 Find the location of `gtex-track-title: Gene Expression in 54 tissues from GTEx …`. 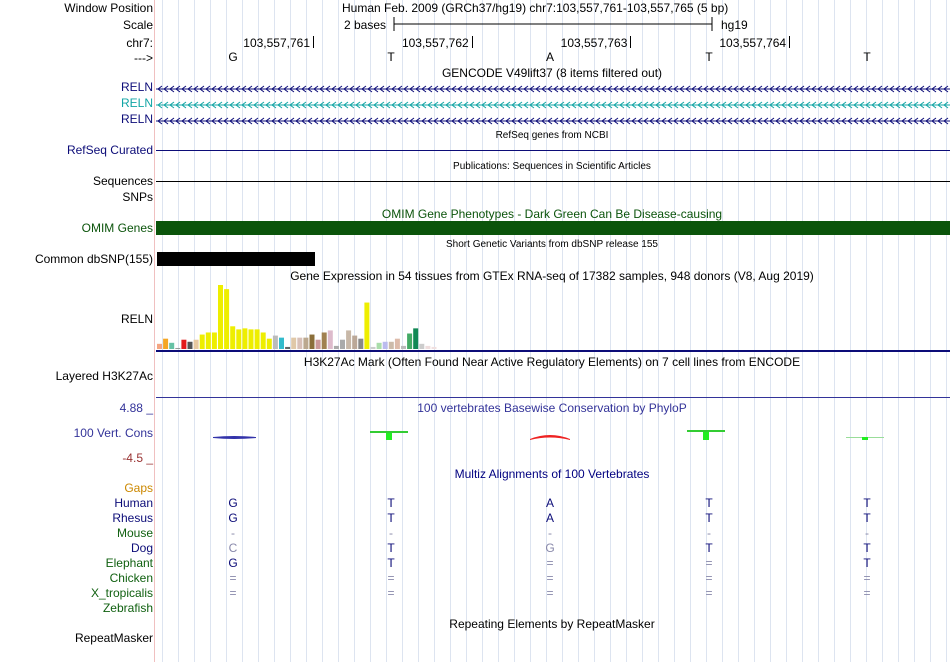

gtex-track-title: Gene Expression in 54 tissues from GTEx … is located at coordinates (552, 276).